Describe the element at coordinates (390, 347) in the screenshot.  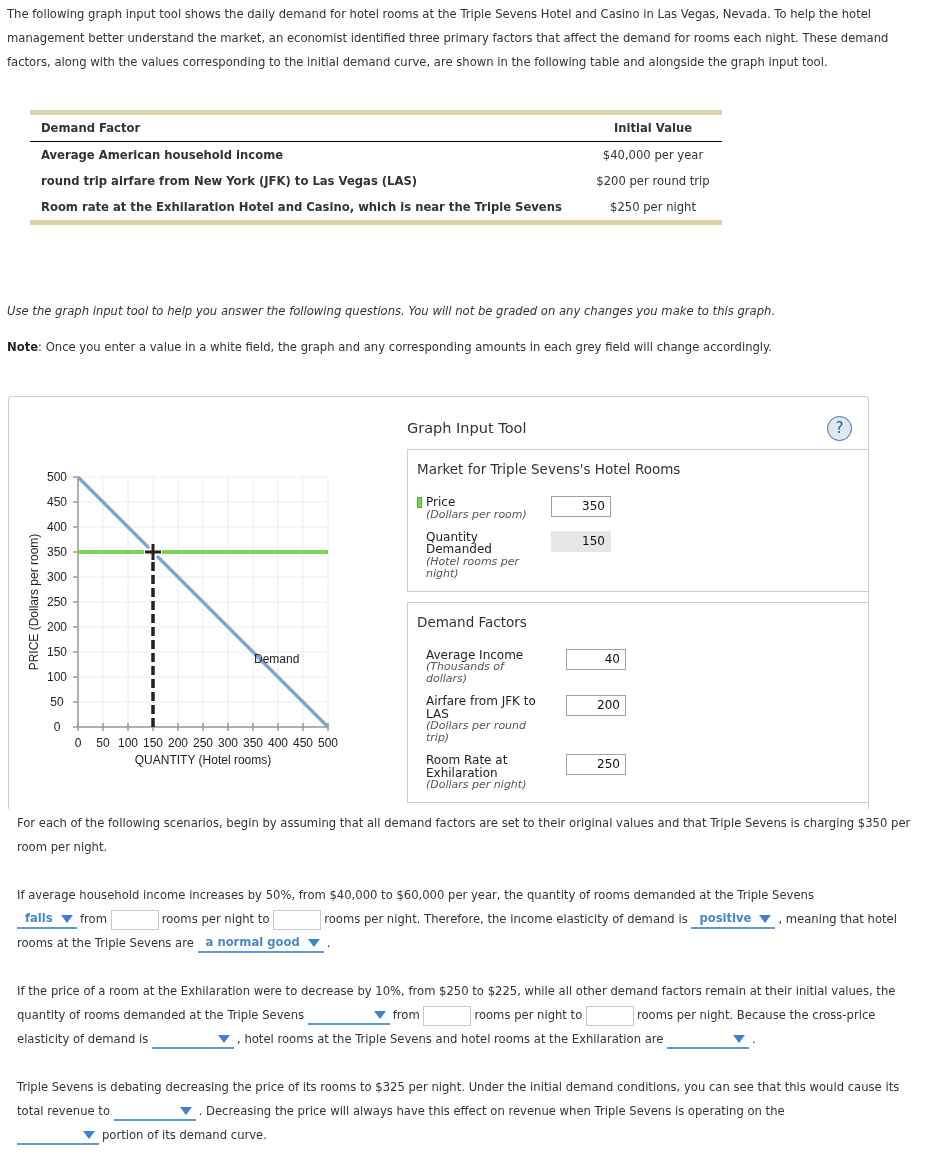
I see `note-text: Note: Once you enter a value in a white field, the graph and any corresponding amounts in each grey field will change accordingly.` at that location.